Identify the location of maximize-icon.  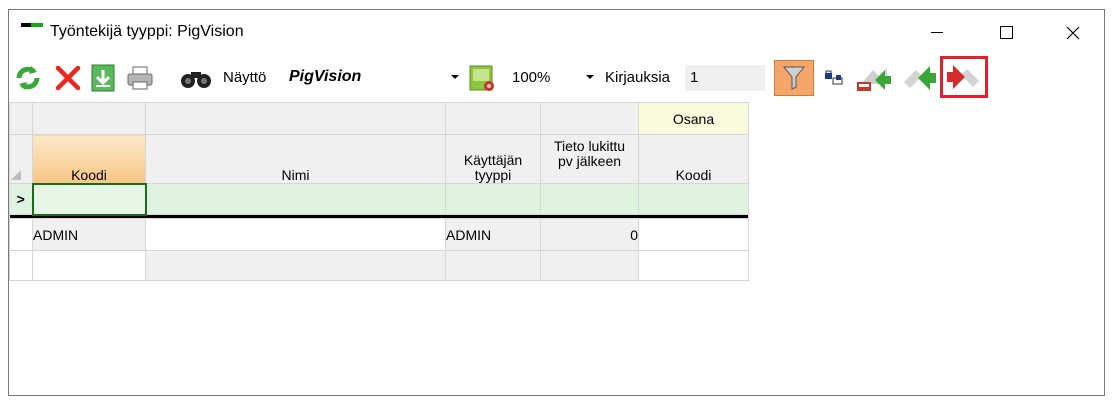
(1006, 32).